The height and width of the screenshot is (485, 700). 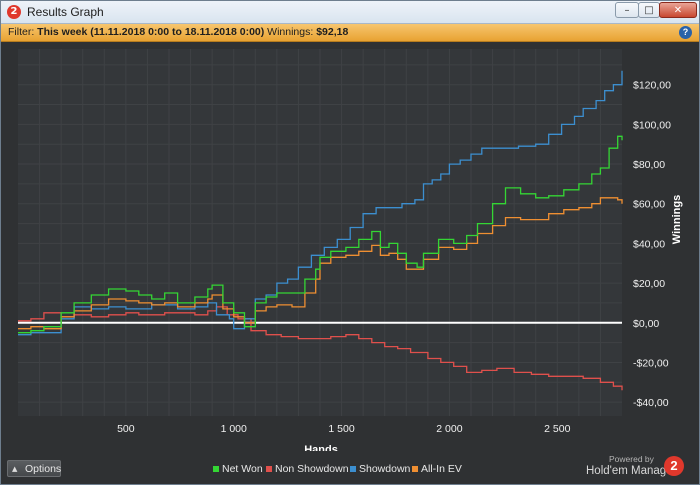 What do you see at coordinates (332, 32) in the screenshot?
I see `winnings-value: $92,18` at bounding box center [332, 32].